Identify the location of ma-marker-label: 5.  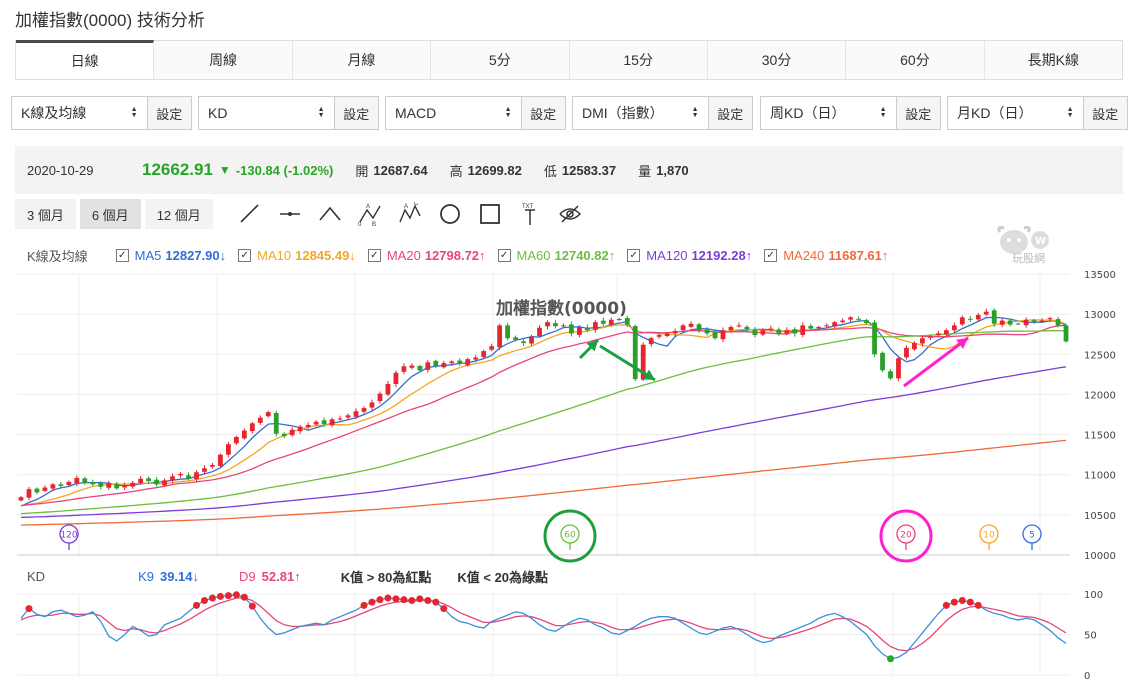
(1032, 536).